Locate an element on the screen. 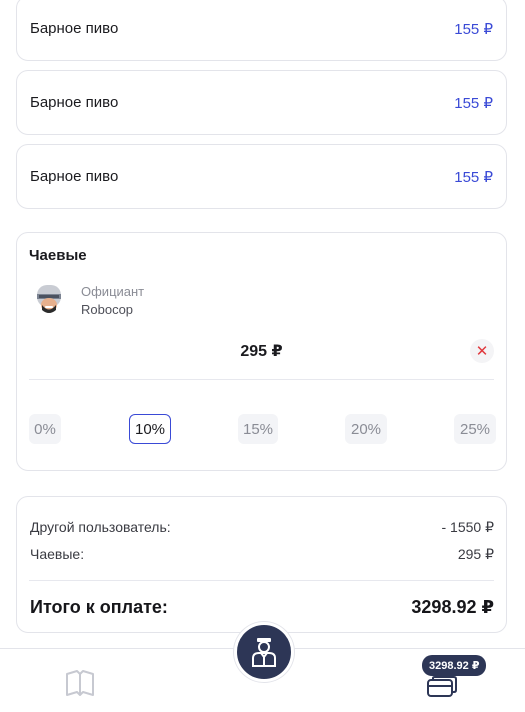 This screenshot has width=525, height=712. other-user-row: Другой пользователь: - 1550 ₽ is located at coordinates (262, 527).